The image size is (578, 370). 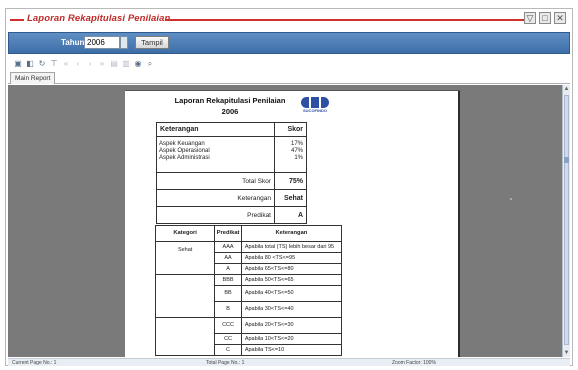 I want to click on scroll-up-icon: ▲, so click(x=566, y=89).